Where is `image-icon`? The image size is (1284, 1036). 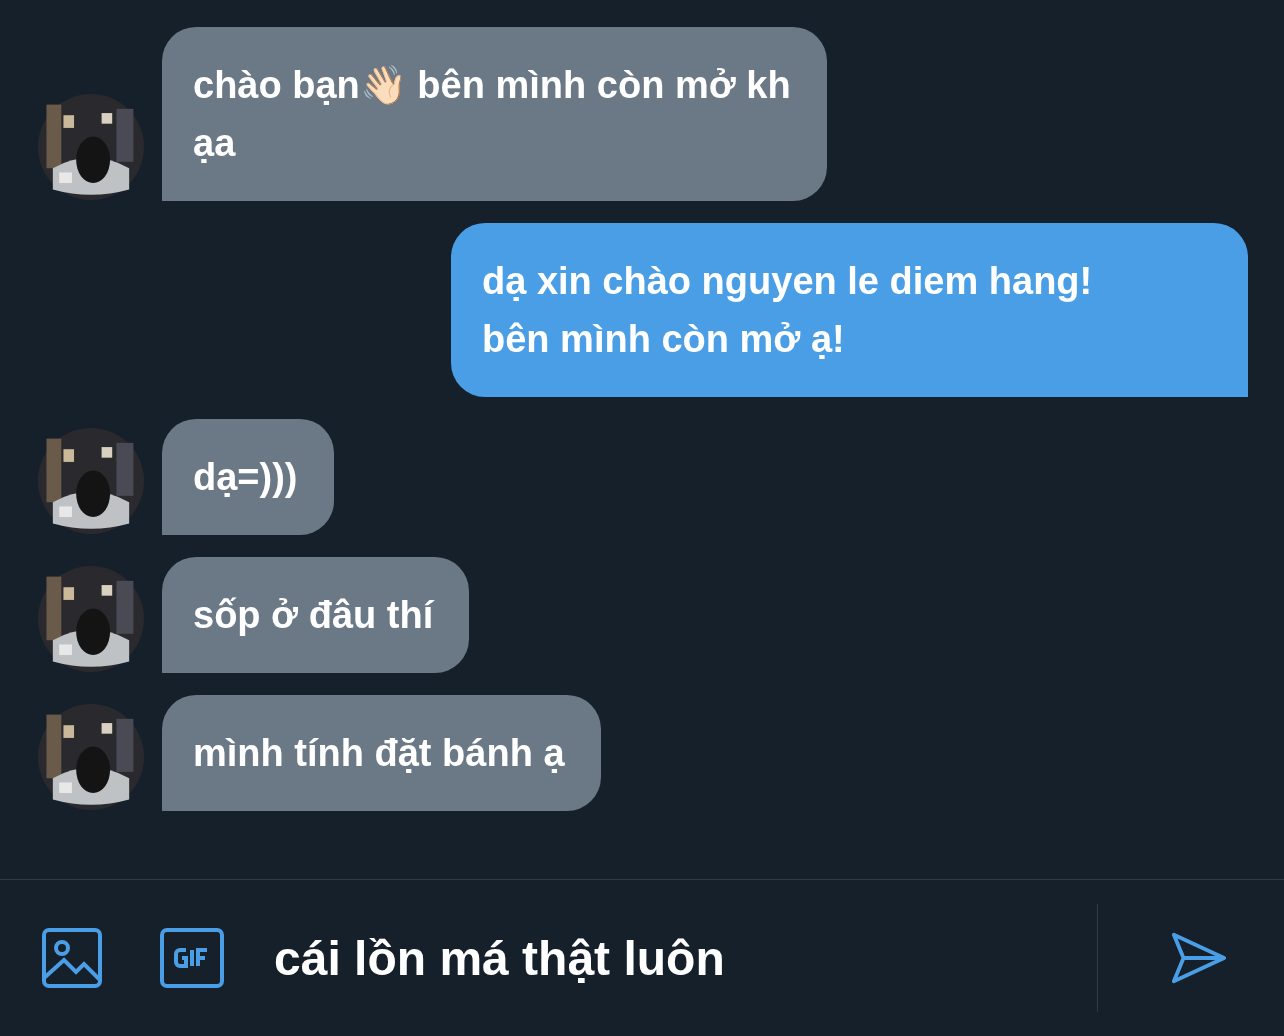
image-icon is located at coordinates (72, 958).